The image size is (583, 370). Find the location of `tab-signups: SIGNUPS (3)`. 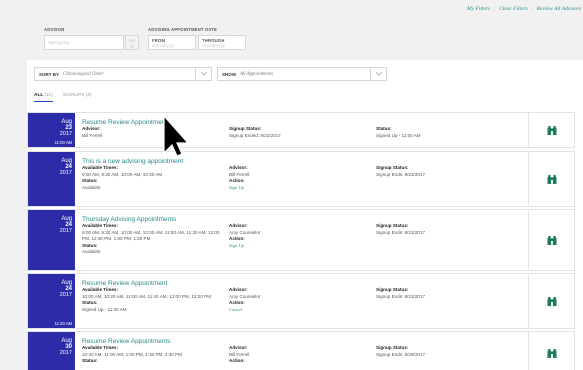

tab-signups: SIGNUPS (3) is located at coordinates (77, 97).